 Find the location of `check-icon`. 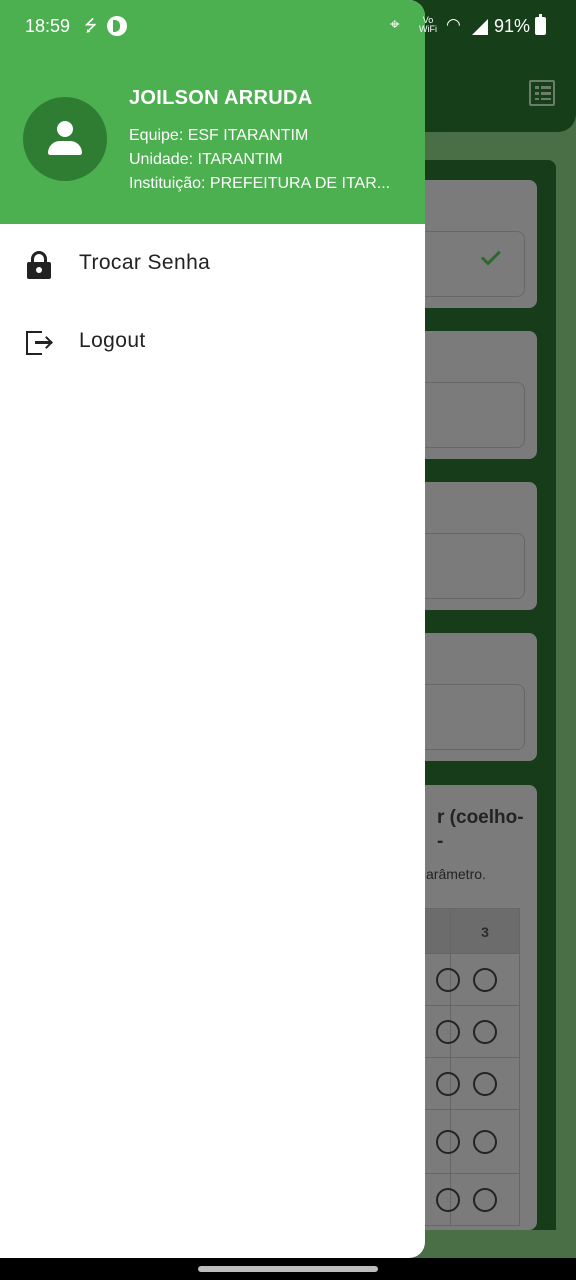

check-icon is located at coordinates (492, 259).